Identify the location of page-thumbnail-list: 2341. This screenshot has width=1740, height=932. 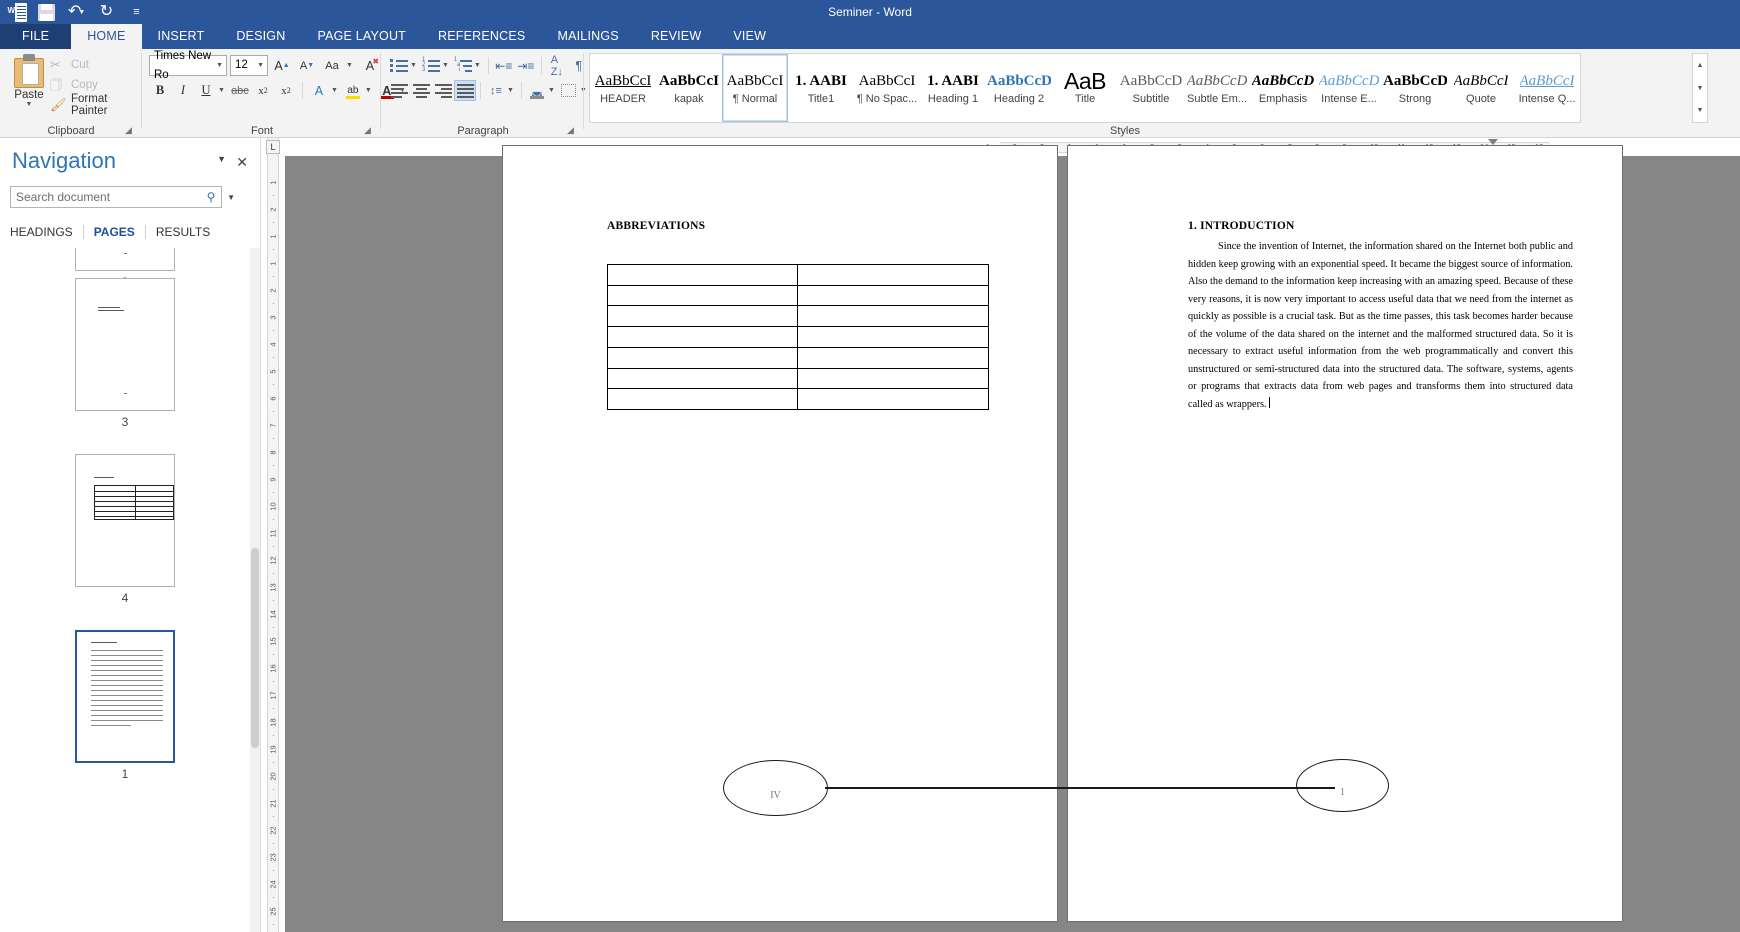
(125, 590).